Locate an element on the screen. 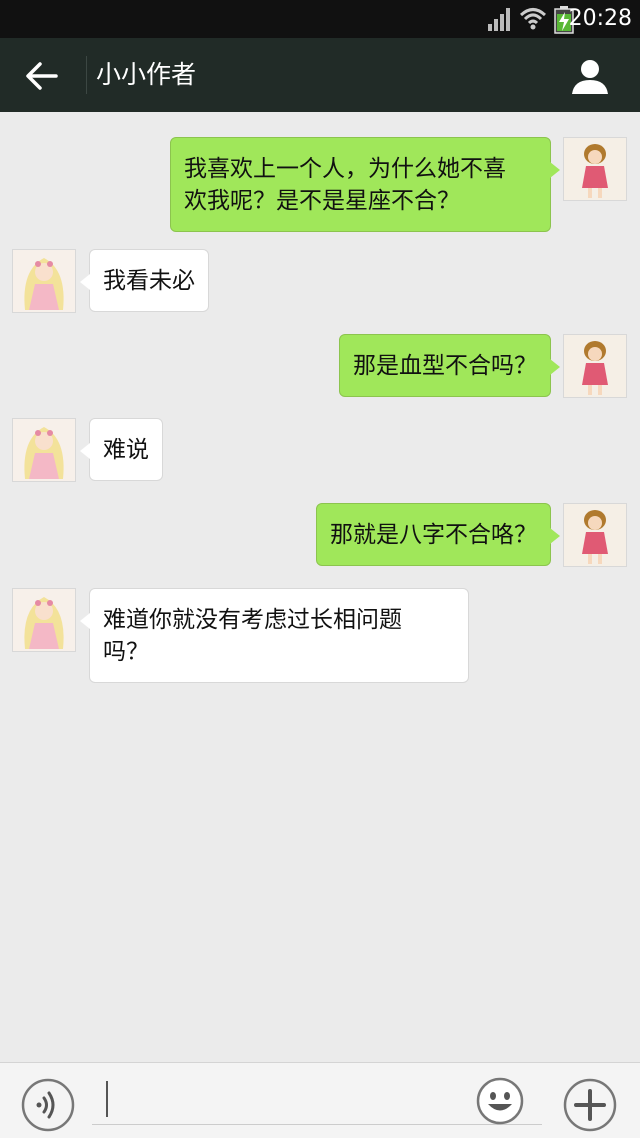  message-text-line: 难说 is located at coordinates (126, 450).